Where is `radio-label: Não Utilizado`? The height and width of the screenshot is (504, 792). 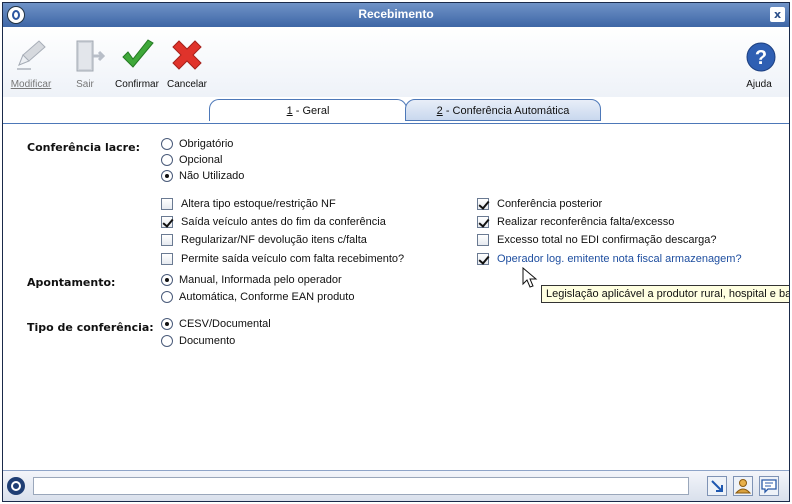
radio-label: Não Utilizado is located at coordinates (212, 176).